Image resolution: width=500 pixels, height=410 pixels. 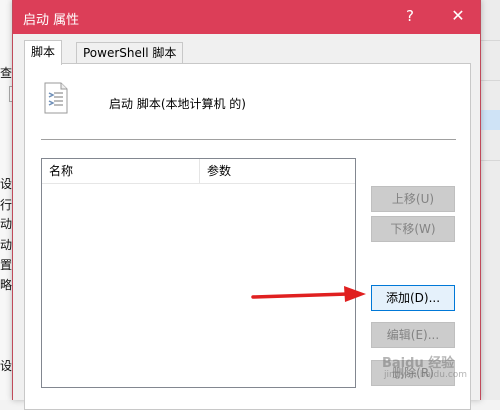 I want to click on red-arrow-icon, so click(x=308, y=294).